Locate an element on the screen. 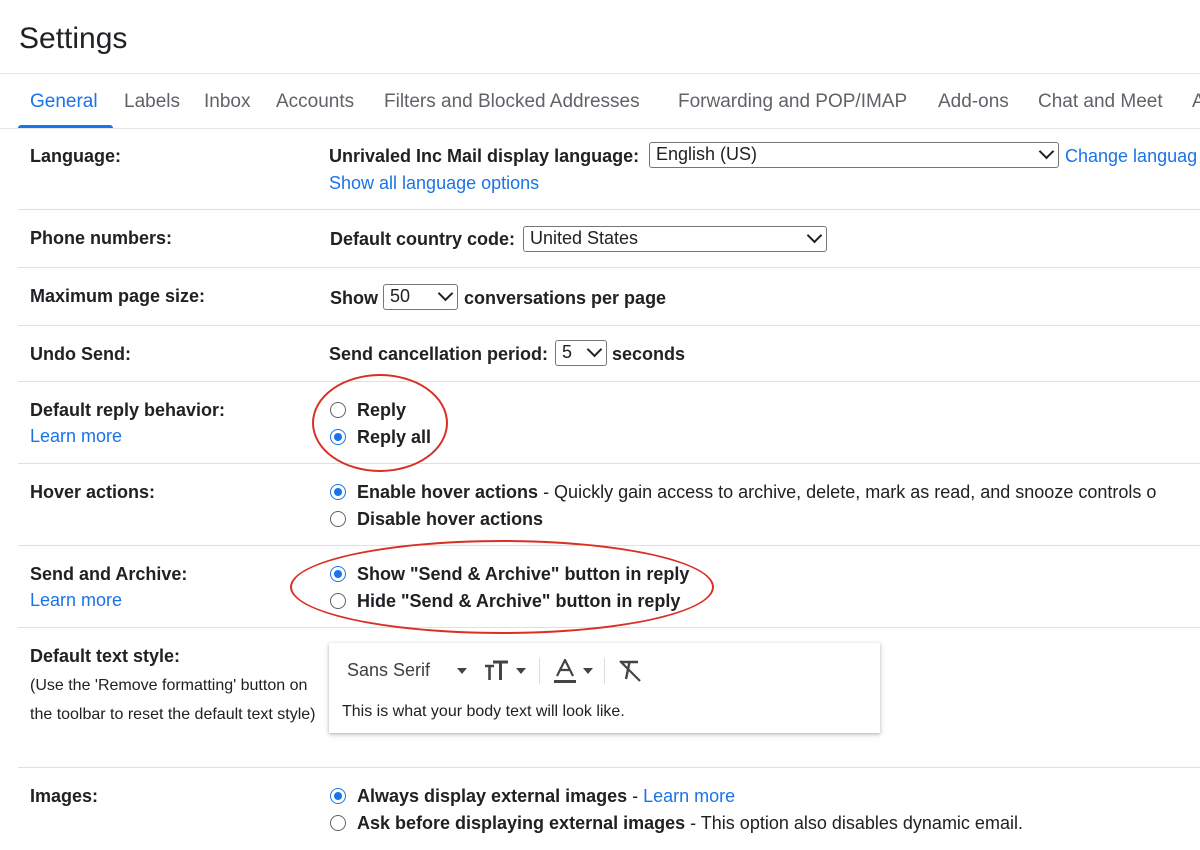 The image size is (1200, 850). cancellation-period-label: Send cancellation period: is located at coordinates (439, 354).